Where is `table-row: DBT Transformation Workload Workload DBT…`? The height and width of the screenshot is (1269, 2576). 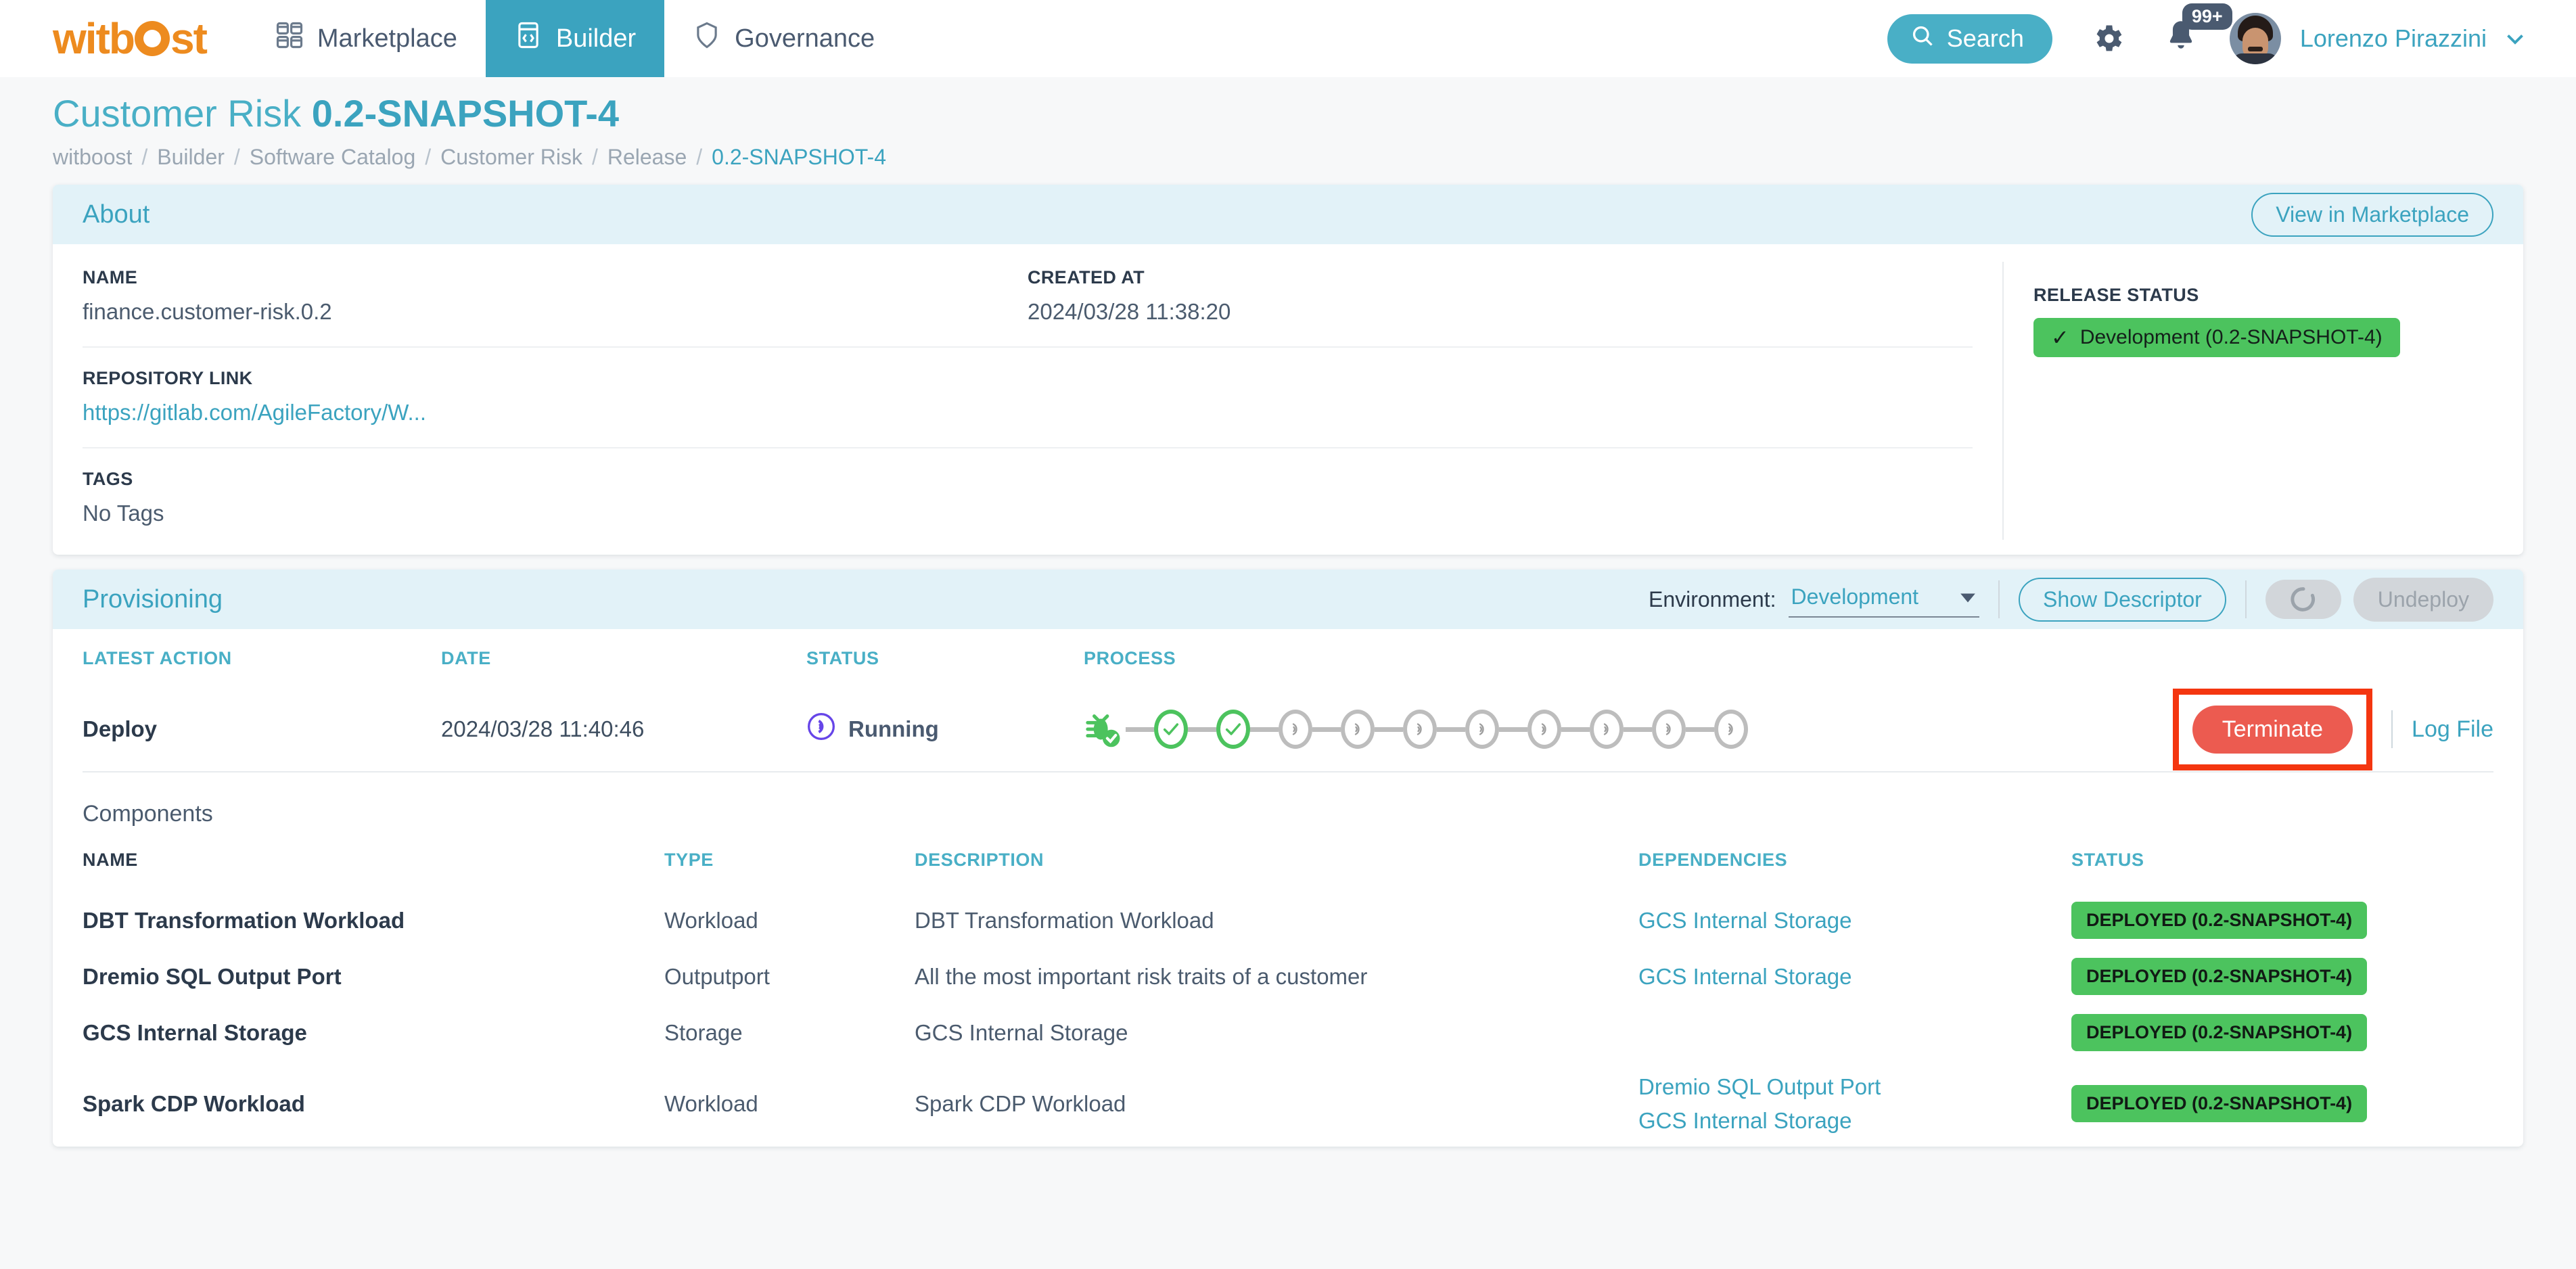 table-row: DBT Transformation Workload Workload DBT… is located at coordinates (1288, 920).